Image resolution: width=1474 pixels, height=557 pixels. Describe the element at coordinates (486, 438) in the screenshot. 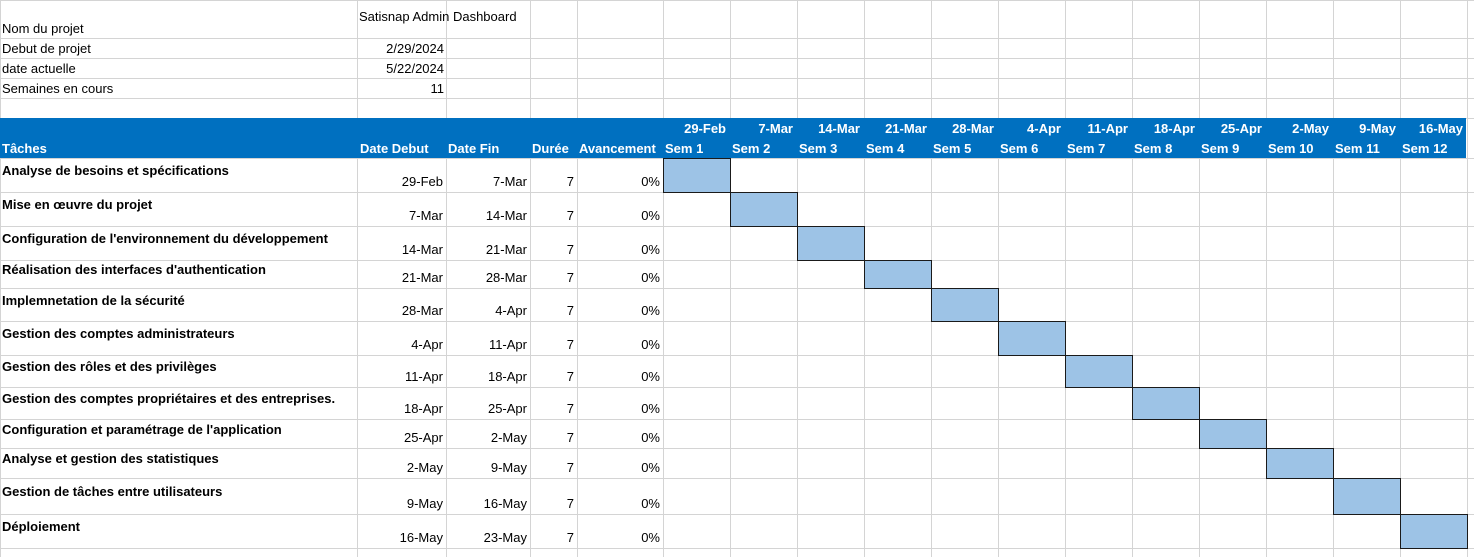

I see `task-end-date: 2-May` at that location.